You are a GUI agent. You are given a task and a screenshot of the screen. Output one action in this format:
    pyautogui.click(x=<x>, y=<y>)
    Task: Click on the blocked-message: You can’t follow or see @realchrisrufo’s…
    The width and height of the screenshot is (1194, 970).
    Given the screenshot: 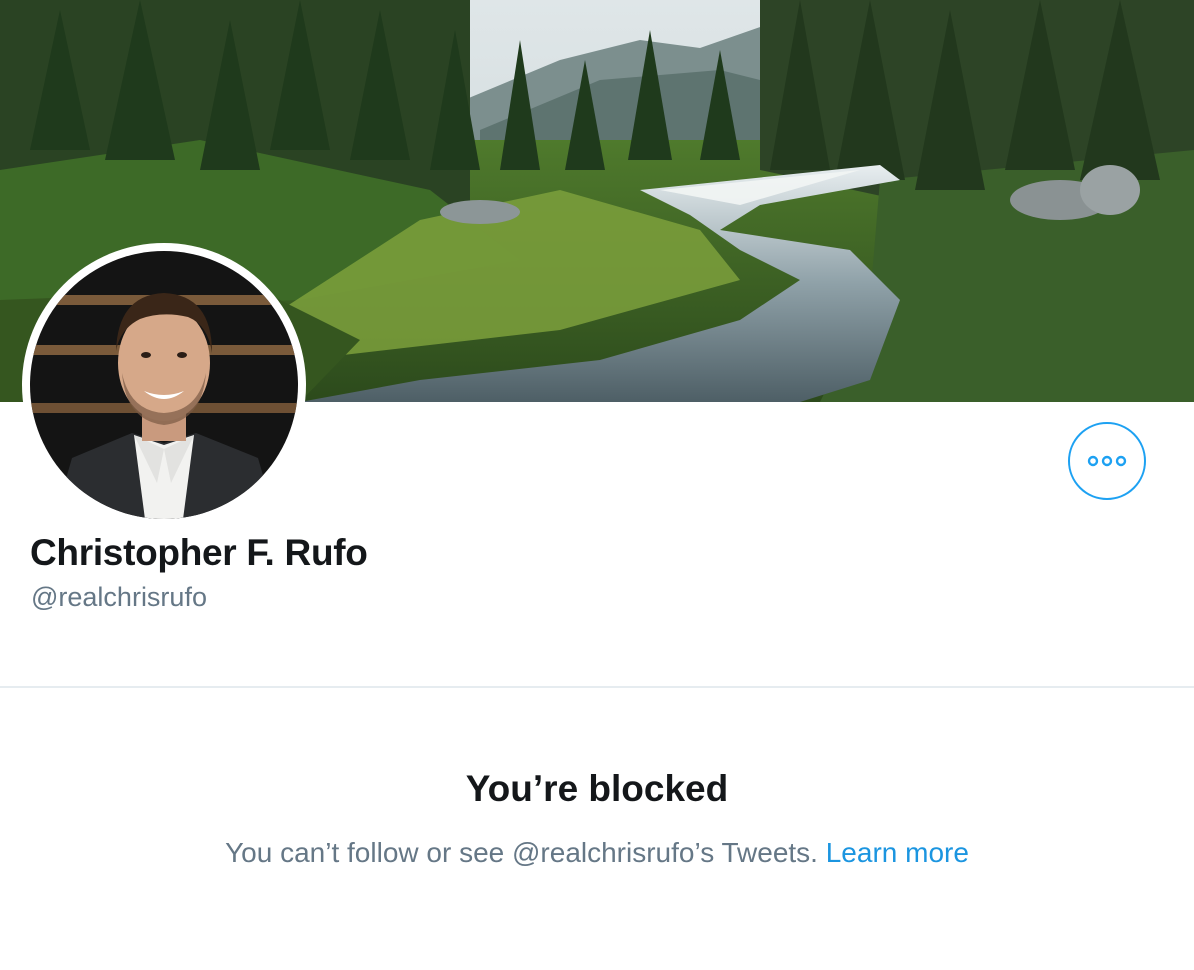 What is the action you would take?
    pyautogui.click(x=521, y=852)
    